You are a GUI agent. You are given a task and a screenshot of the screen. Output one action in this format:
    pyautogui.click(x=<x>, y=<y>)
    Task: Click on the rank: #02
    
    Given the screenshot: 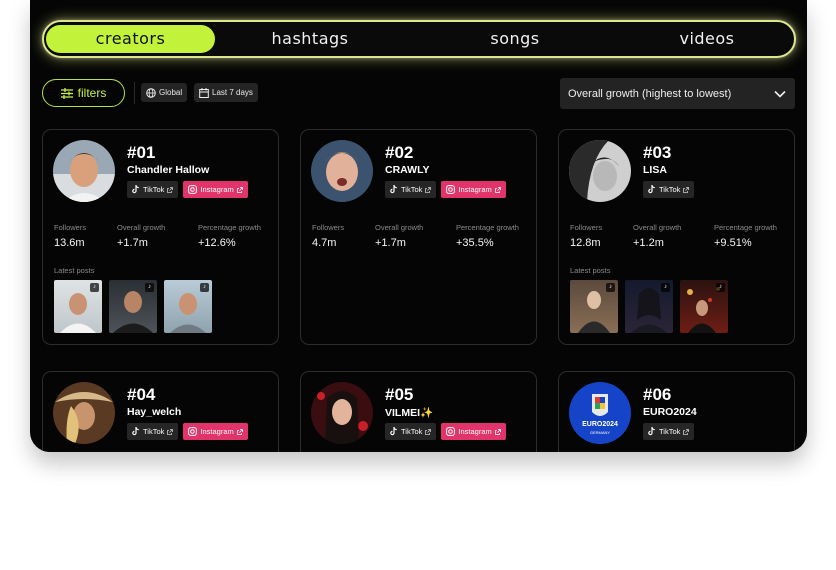 What is the action you would take?
    pyautogui.click(x=399, y=152)
    